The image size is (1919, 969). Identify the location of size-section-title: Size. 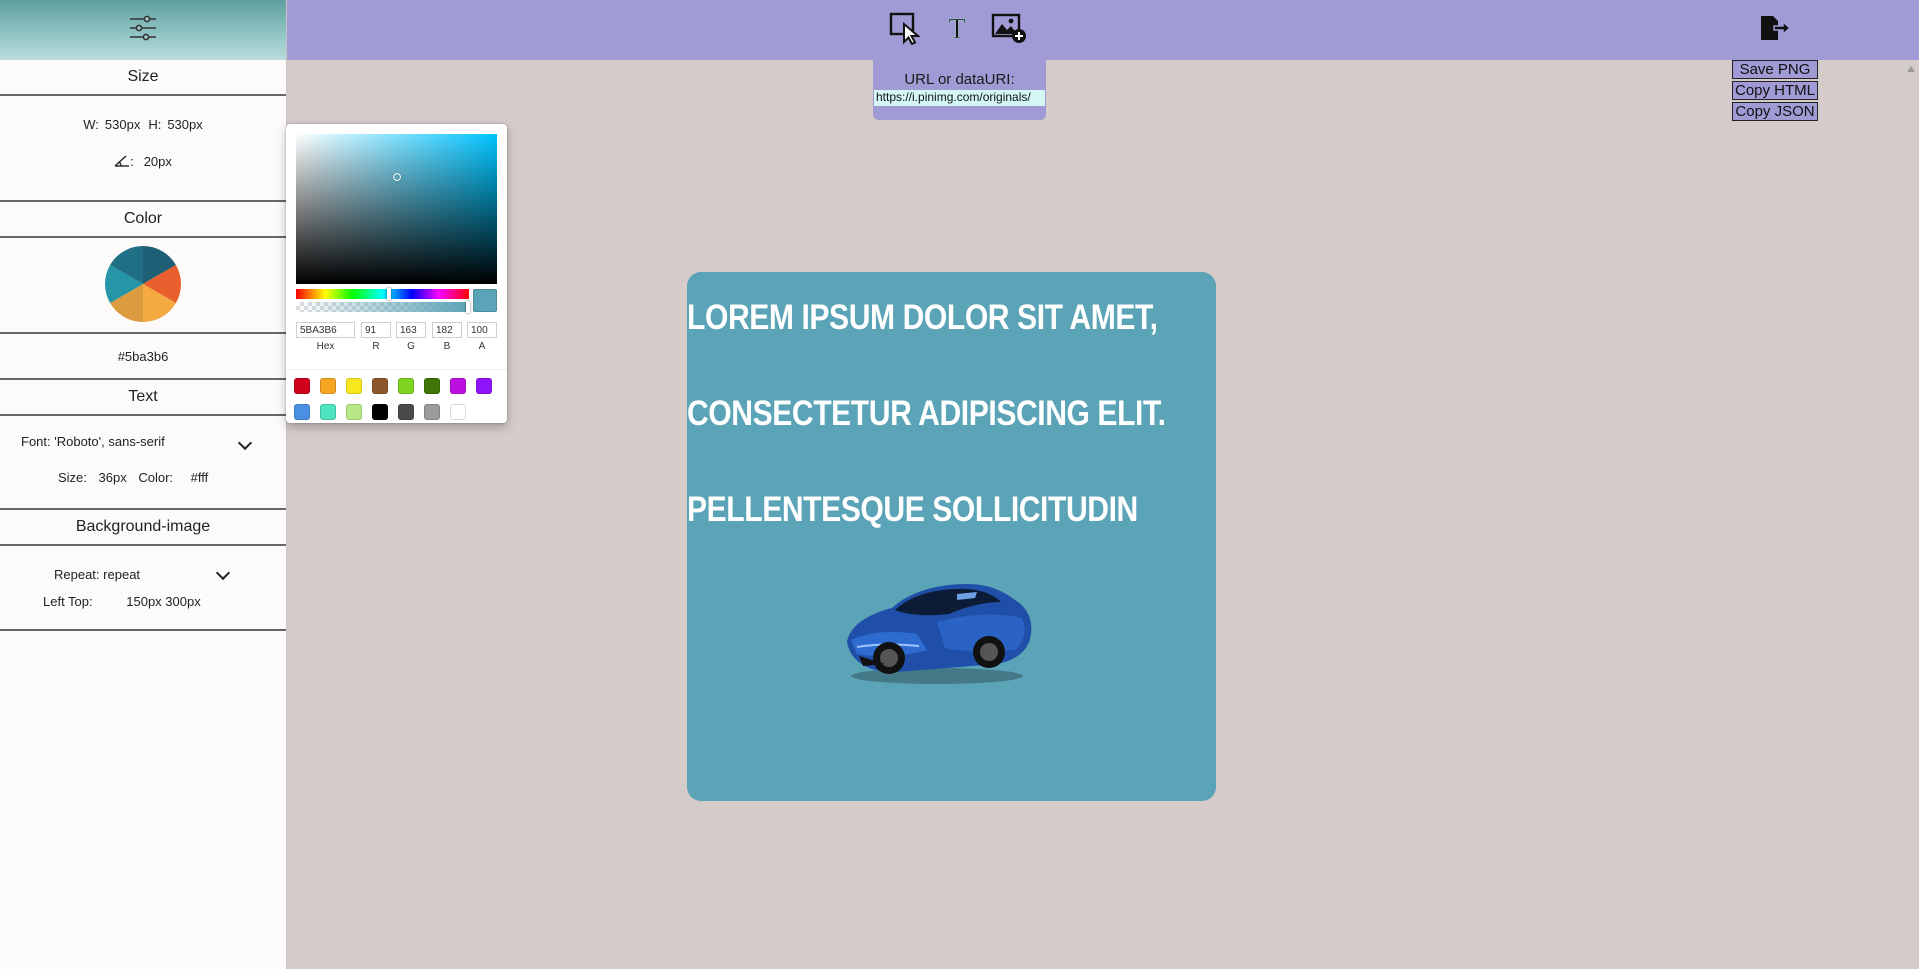
(143, 78).